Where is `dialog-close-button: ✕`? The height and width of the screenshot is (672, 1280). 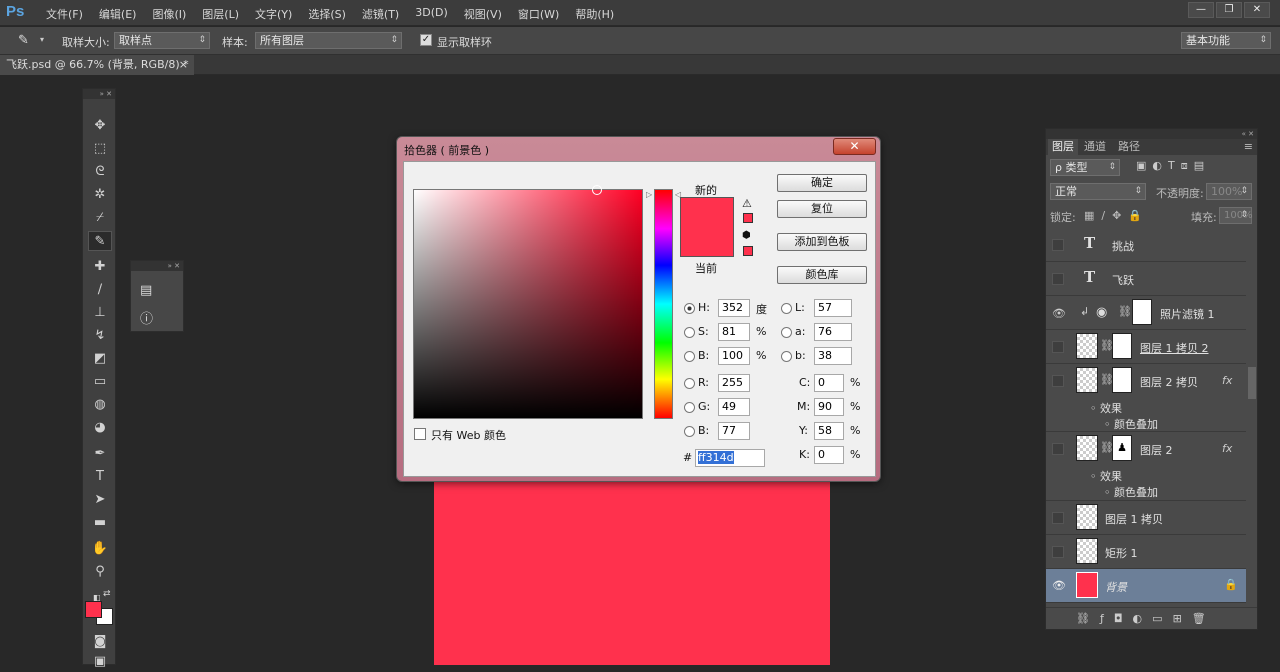 dialog-close-button: ✕ is located at coordinates (854, 146).